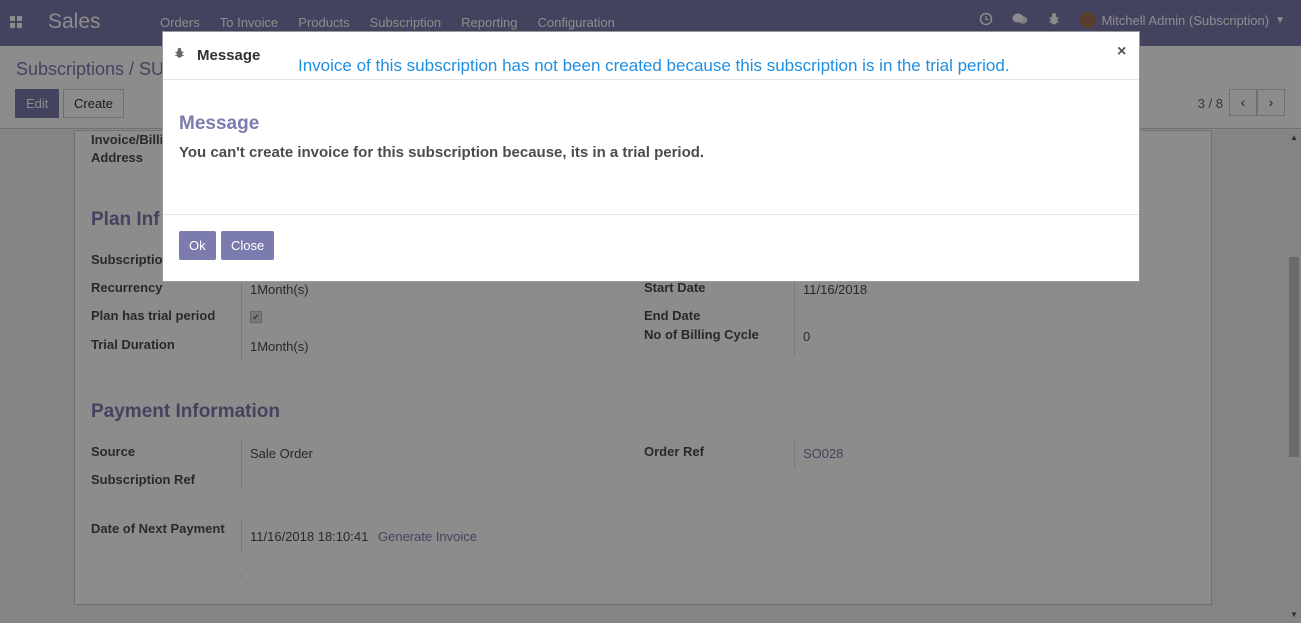 Image resolution: width=1301 pixels, height=623 pixels. What do you see at coordinates (651, 214) in the screenshot?
I see `dialog-footer-divider` at bounding box center [651, 214].